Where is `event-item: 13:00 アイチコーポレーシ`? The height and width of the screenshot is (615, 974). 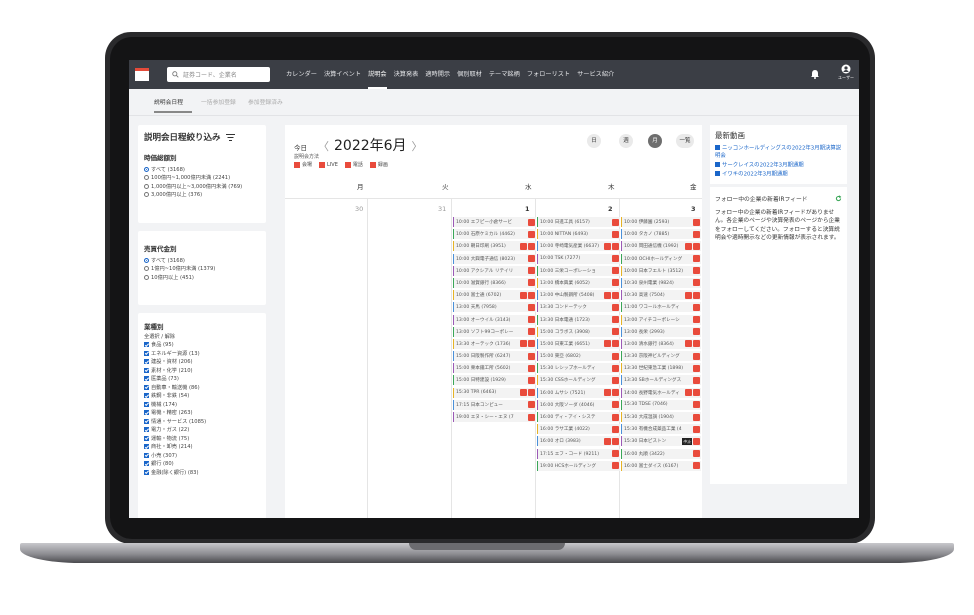
event-item: 13:00 アイチコーポレーシ is located at coordinates (661, 319).